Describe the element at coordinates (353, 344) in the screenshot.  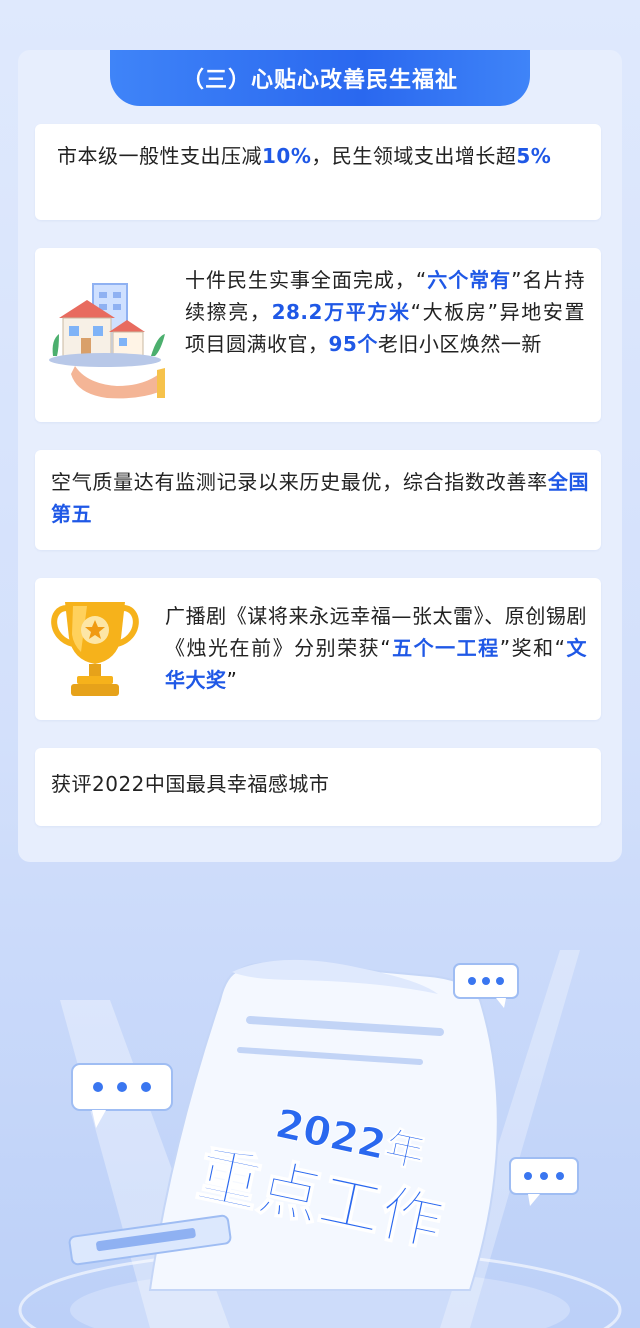
I see `highlight-value: 95个` at that location.